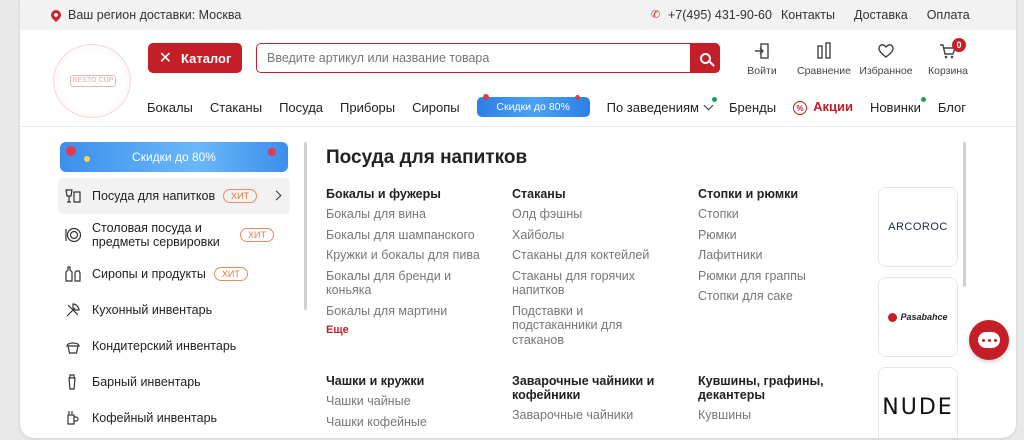 Image resolution: width=1024 pixels, height=440 pixels. What do you see at coordinates (918, 407) in the screenshot?
I see `brand-name: NUDE` at bounding box center [918, 407].